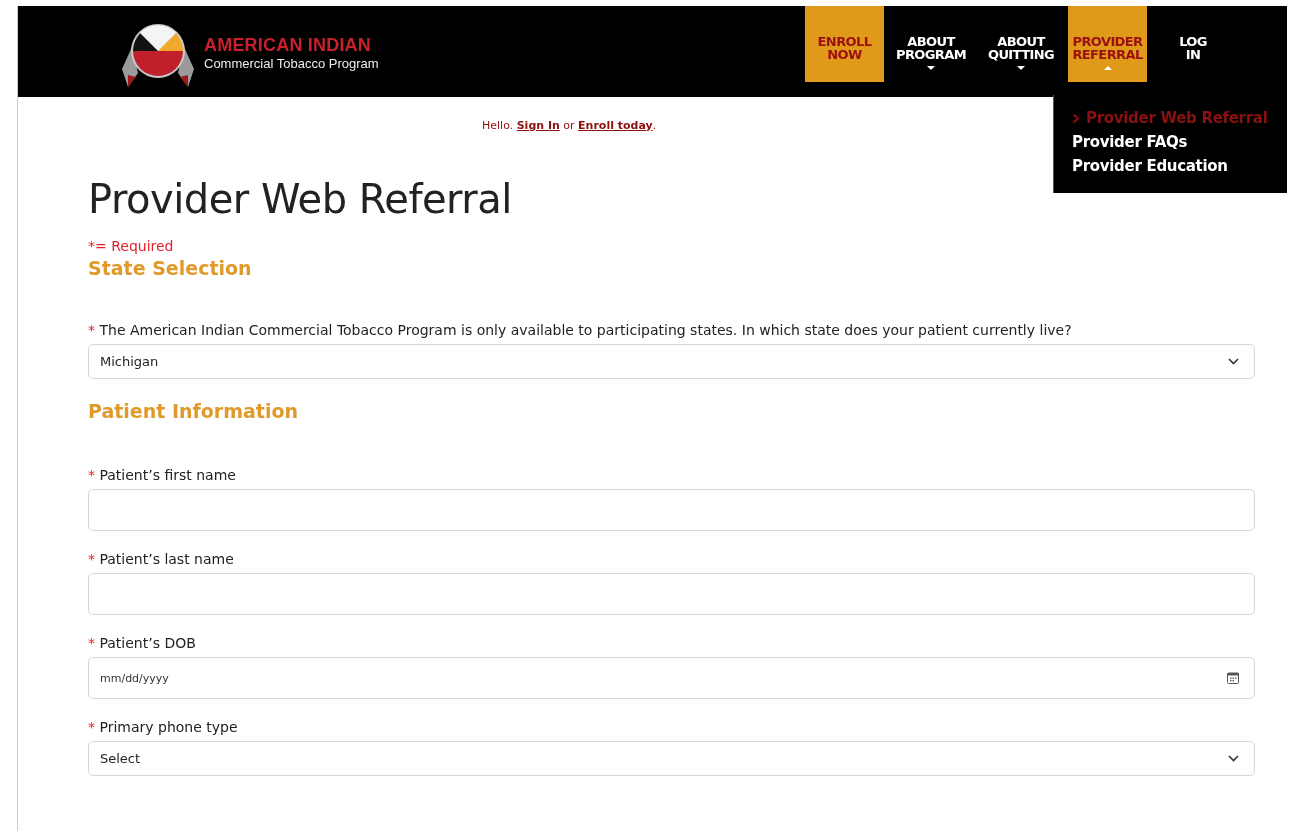 This screenshot has height=831, width=1294. I want to click on nav-link: ABOUT QUITTING, so click(1021, 44).